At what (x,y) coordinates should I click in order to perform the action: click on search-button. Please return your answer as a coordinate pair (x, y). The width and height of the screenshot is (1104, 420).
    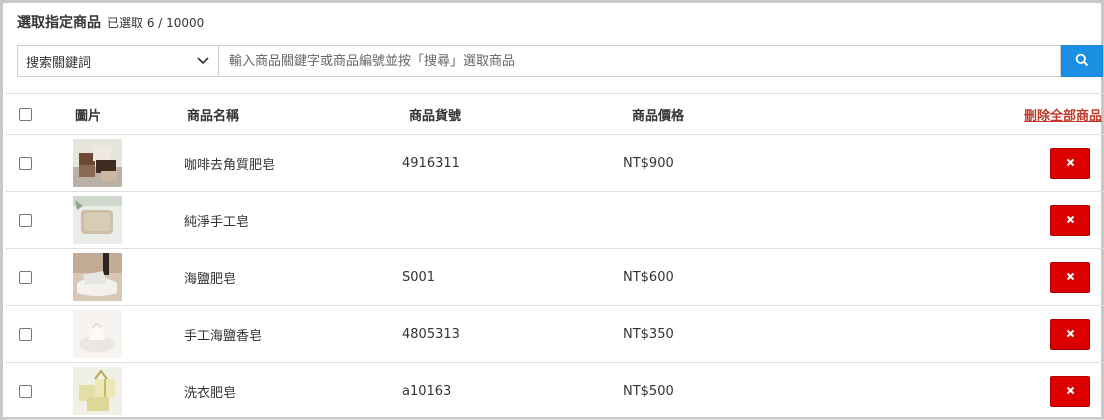
    Looking at the image, I should click on (1082, 61).